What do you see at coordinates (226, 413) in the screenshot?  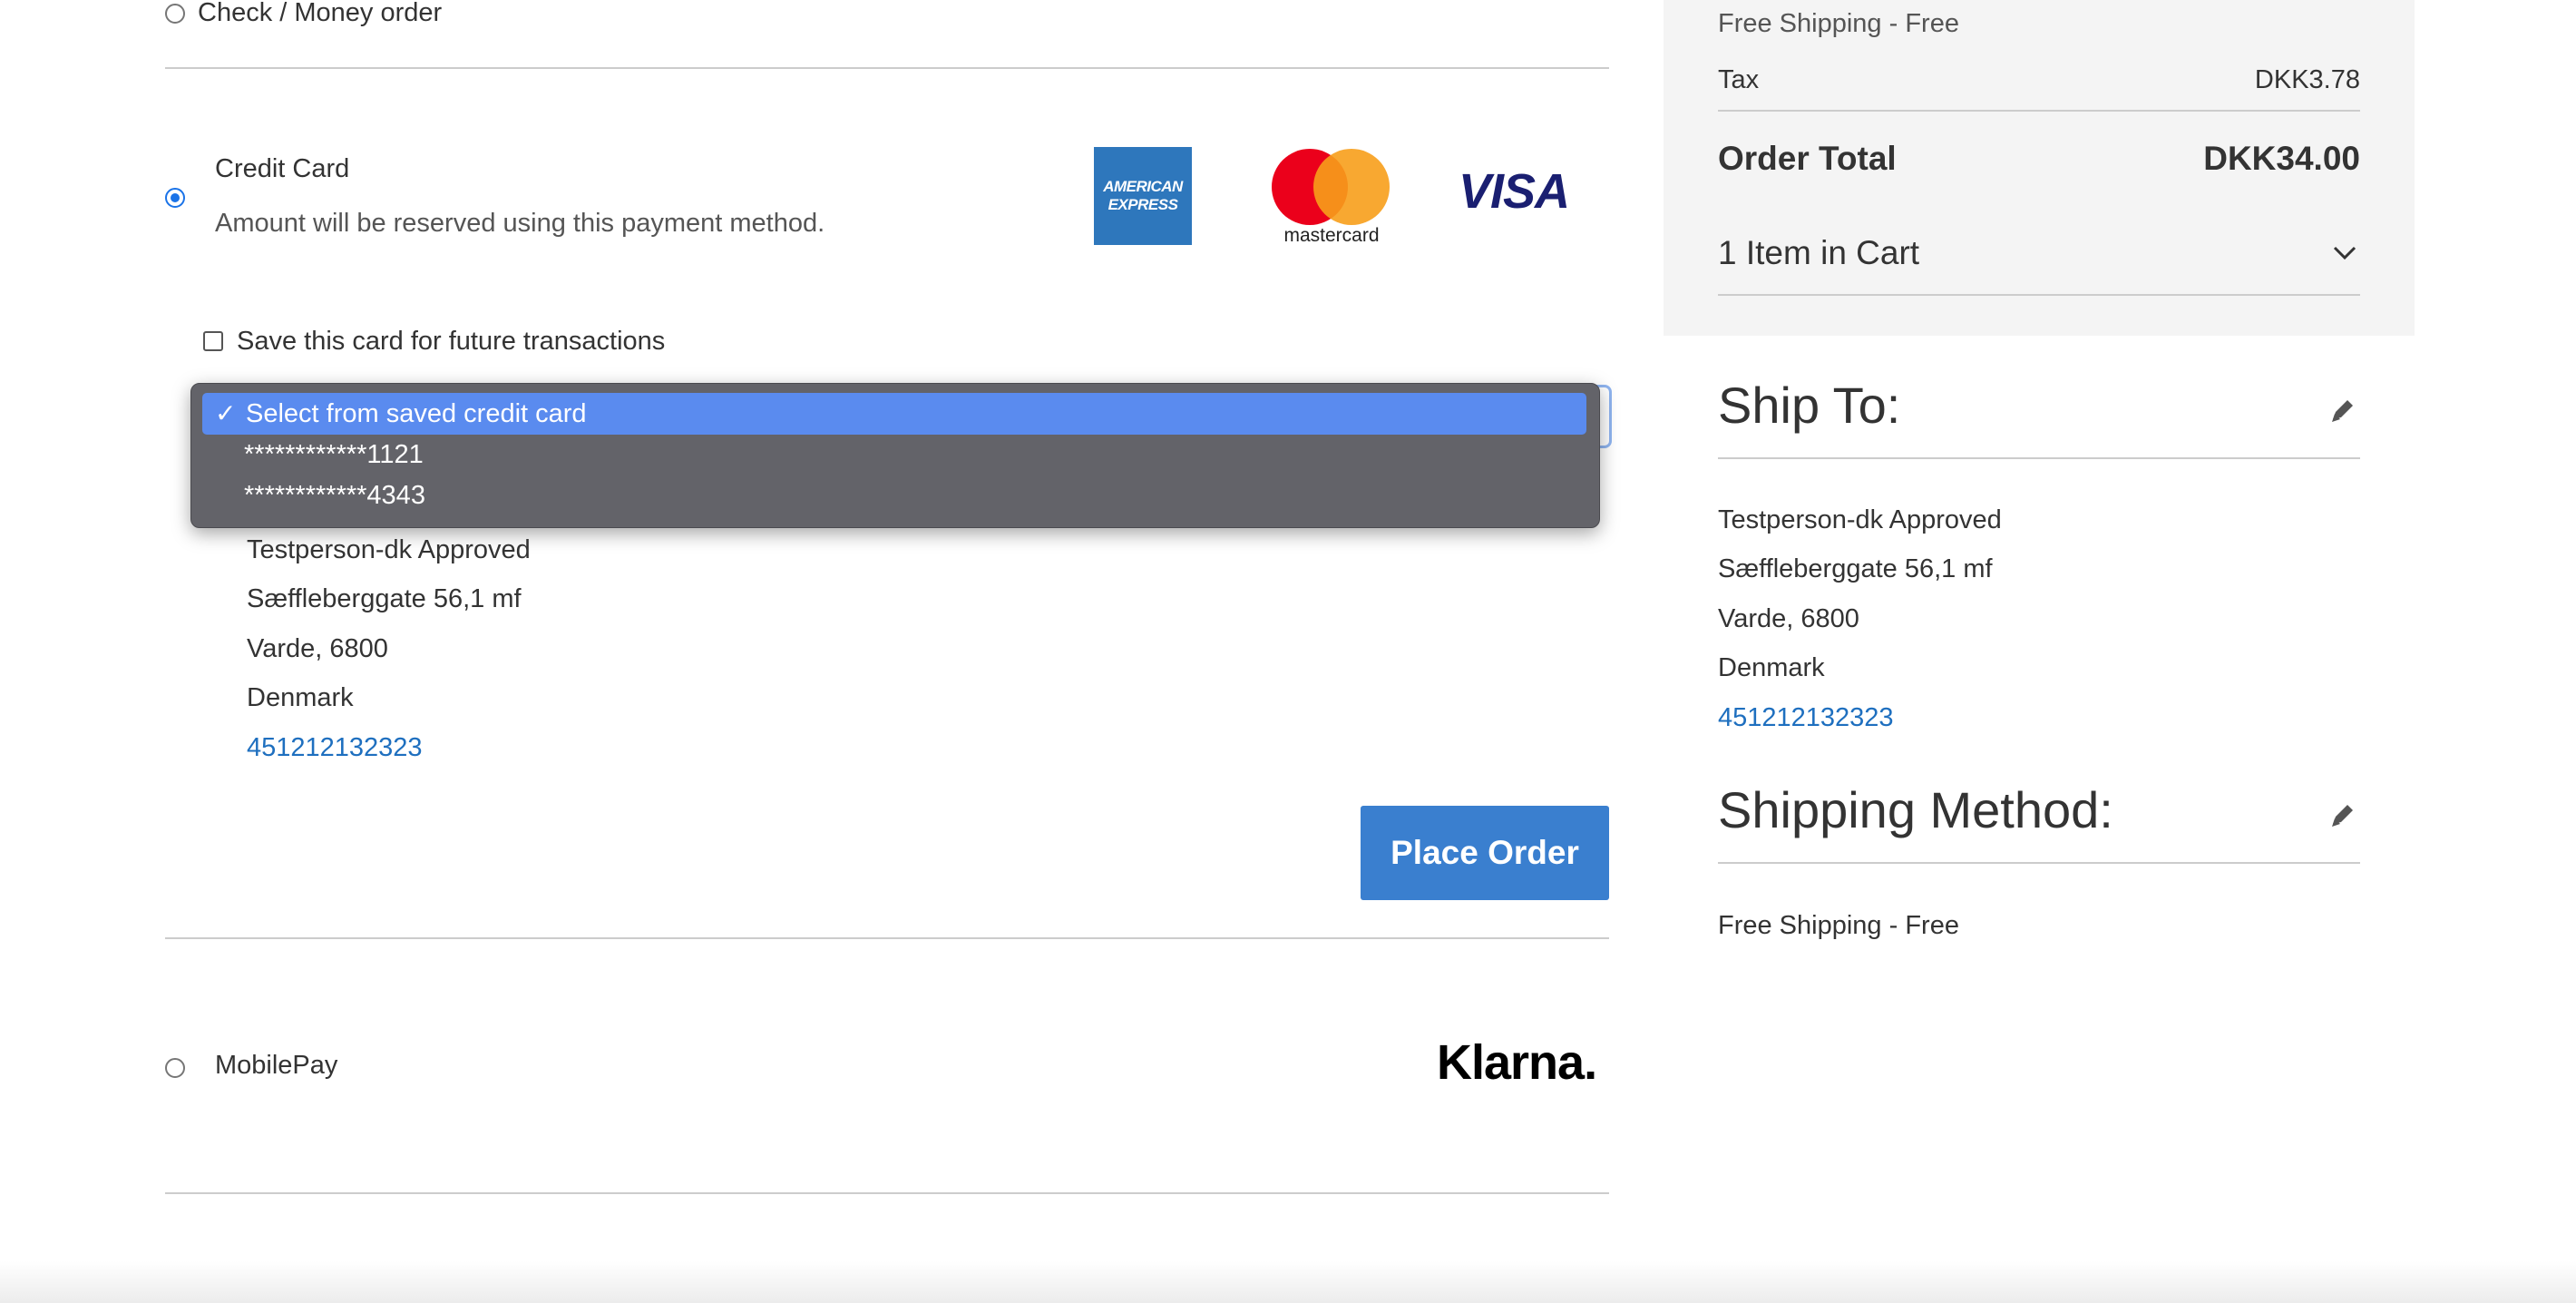 I see `checkmark-icon: ✓` at bounding box center [226, 413].